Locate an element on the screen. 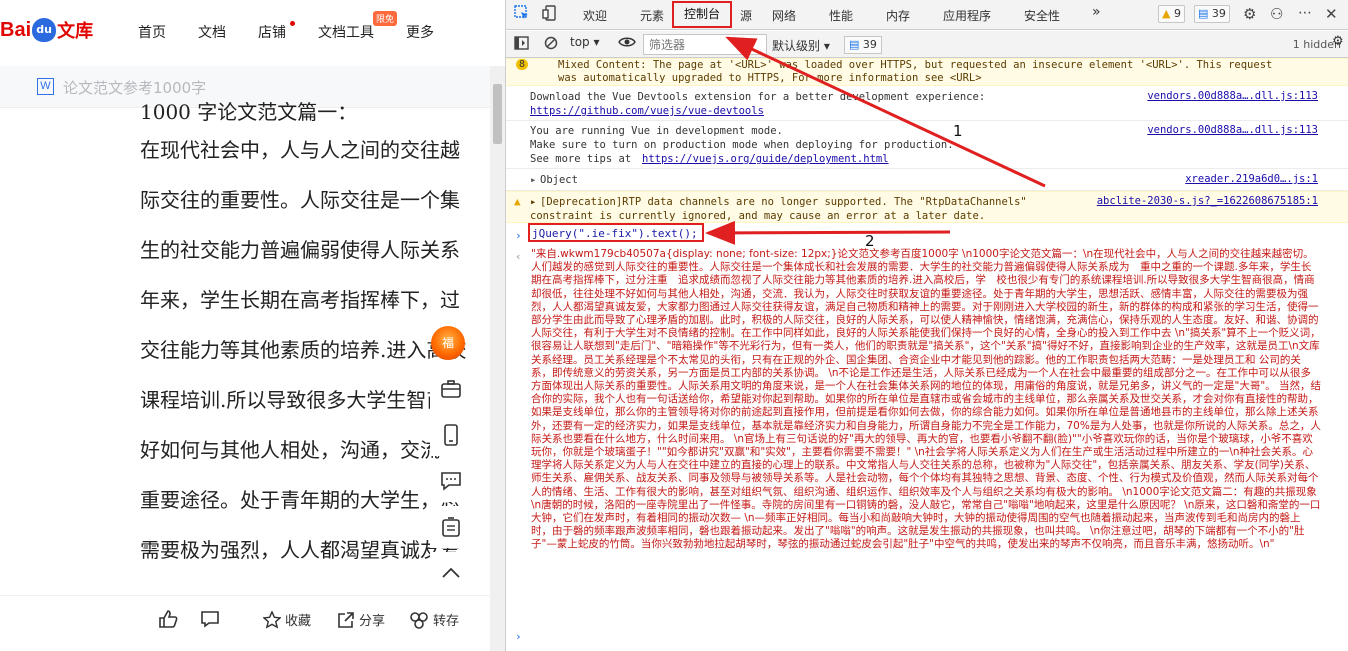  inspect-element-icon is located at coordinates (522, 15).